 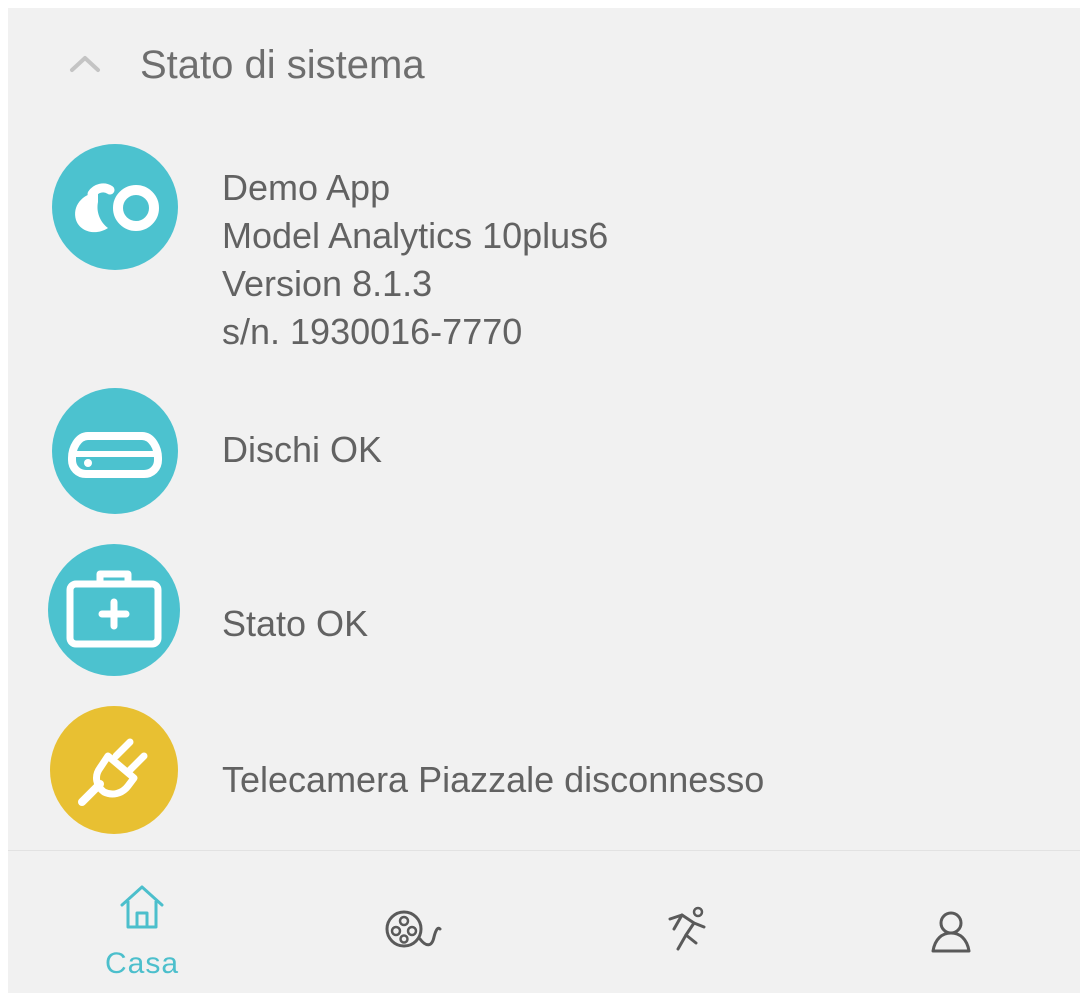 What do you see at coordinates (85, 63) in the screenshot?
I see `chevron-up-icon` at bounding box center [85, 63].